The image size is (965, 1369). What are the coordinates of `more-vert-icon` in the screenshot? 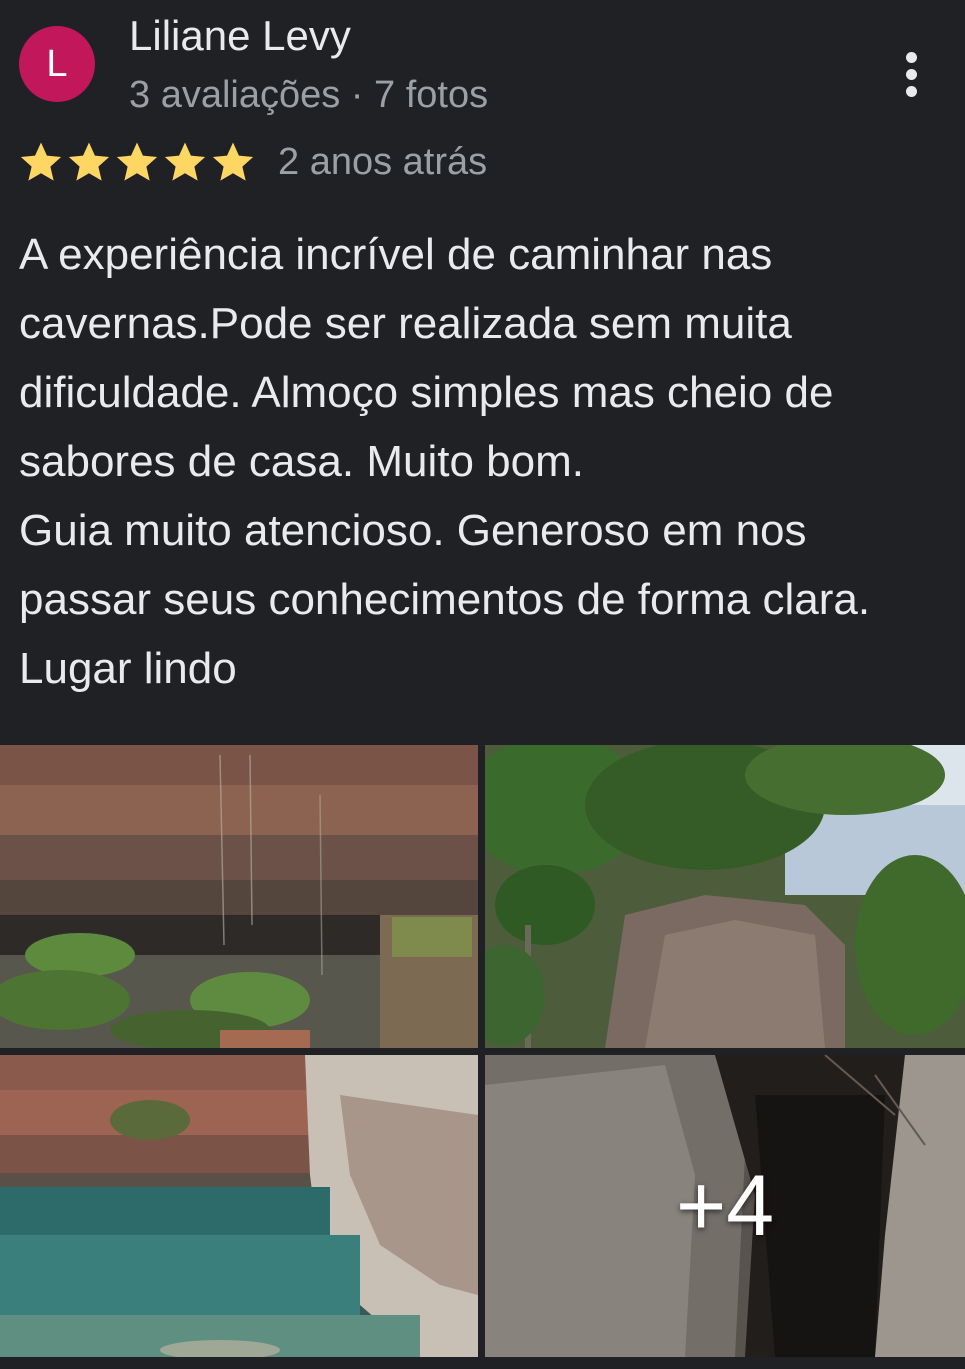 It's located at (911, 57).